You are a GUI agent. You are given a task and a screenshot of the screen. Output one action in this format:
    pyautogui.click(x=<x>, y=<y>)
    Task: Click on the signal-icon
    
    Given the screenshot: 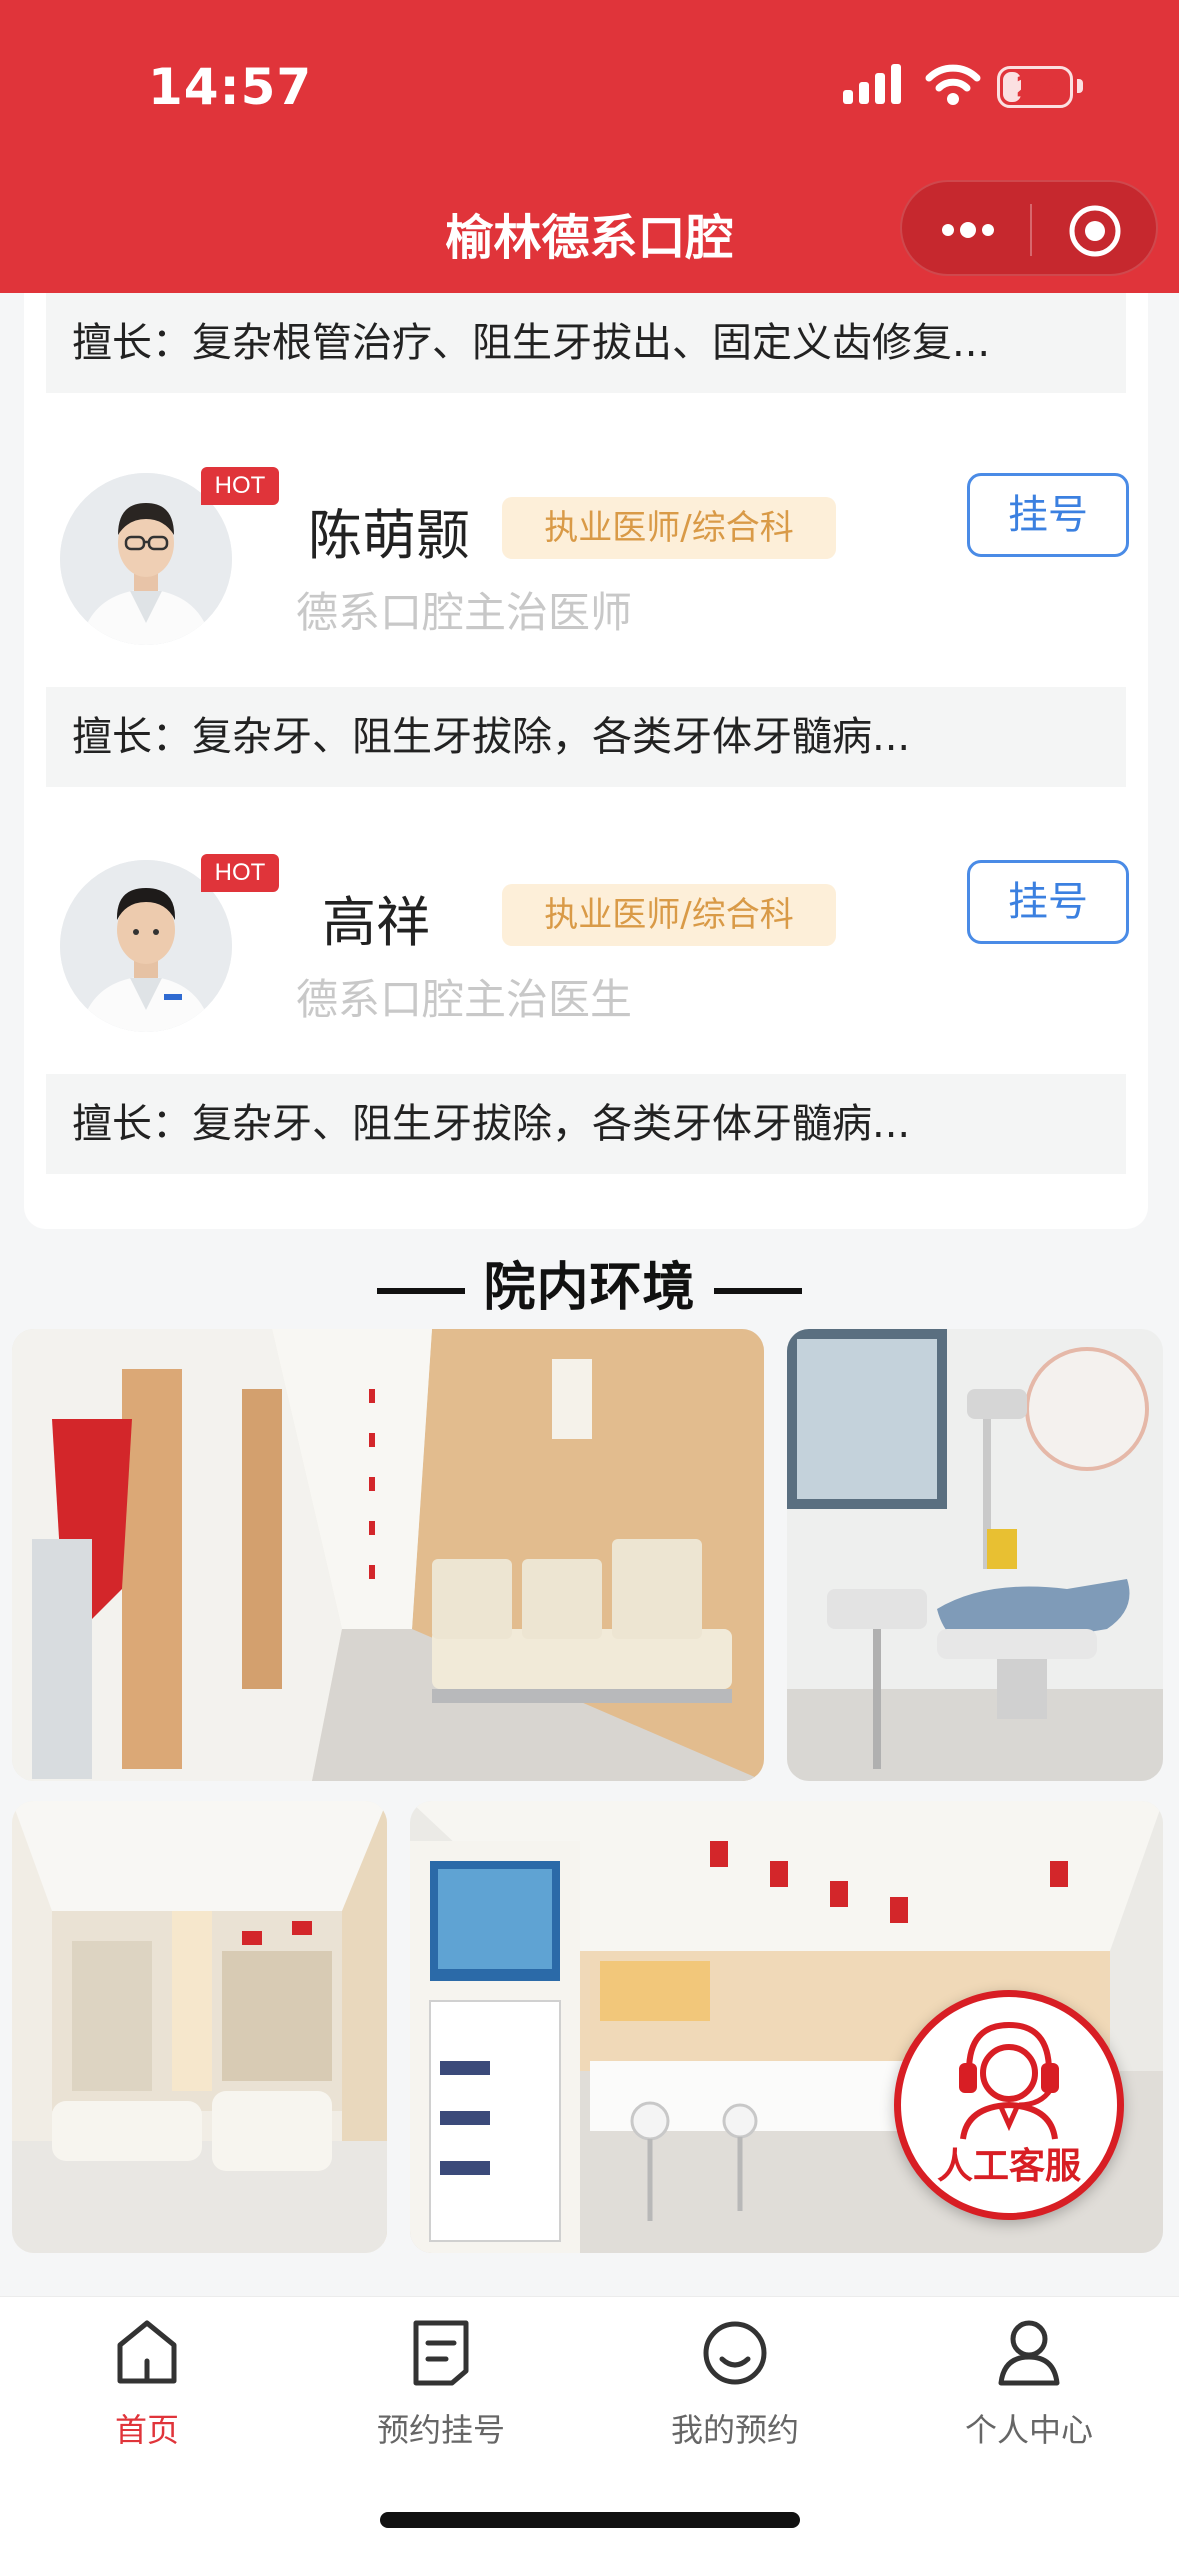 What is the action you would take?
    pyautogui.click(x=872, y=84)
    